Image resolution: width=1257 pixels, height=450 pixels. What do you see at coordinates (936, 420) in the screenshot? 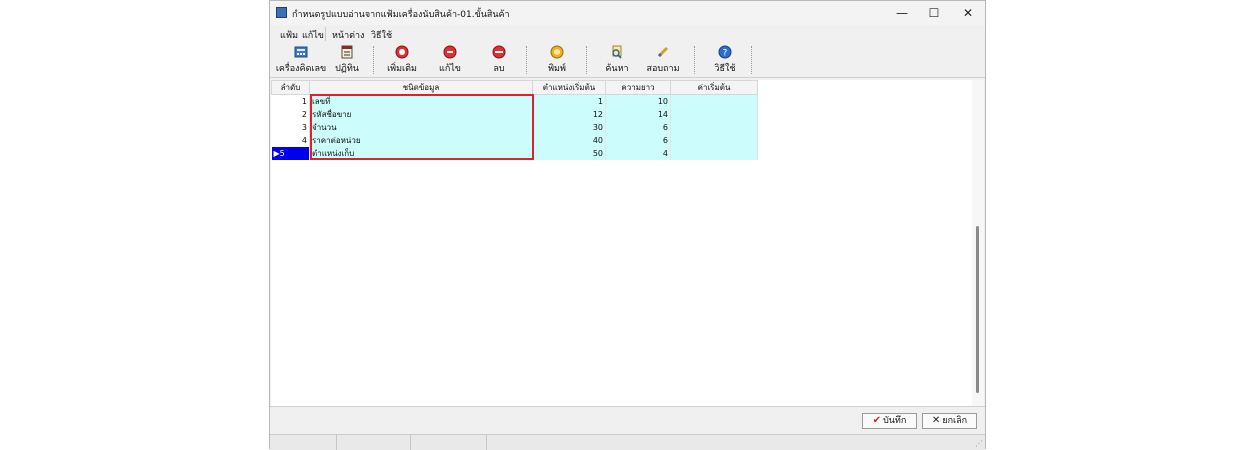
I see `x-icon: ✕` at bounding box center [936, 420].